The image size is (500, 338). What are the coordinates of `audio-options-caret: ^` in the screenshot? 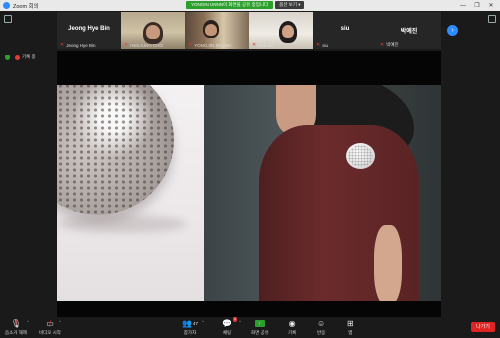 It's located at (28, 321).